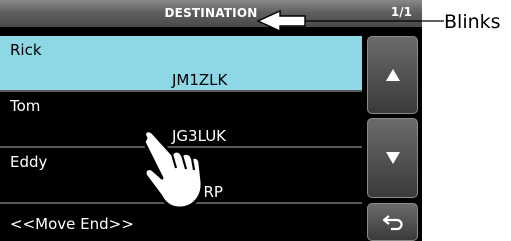  I want to click on callout-label: Blinks, so click(472, 22).